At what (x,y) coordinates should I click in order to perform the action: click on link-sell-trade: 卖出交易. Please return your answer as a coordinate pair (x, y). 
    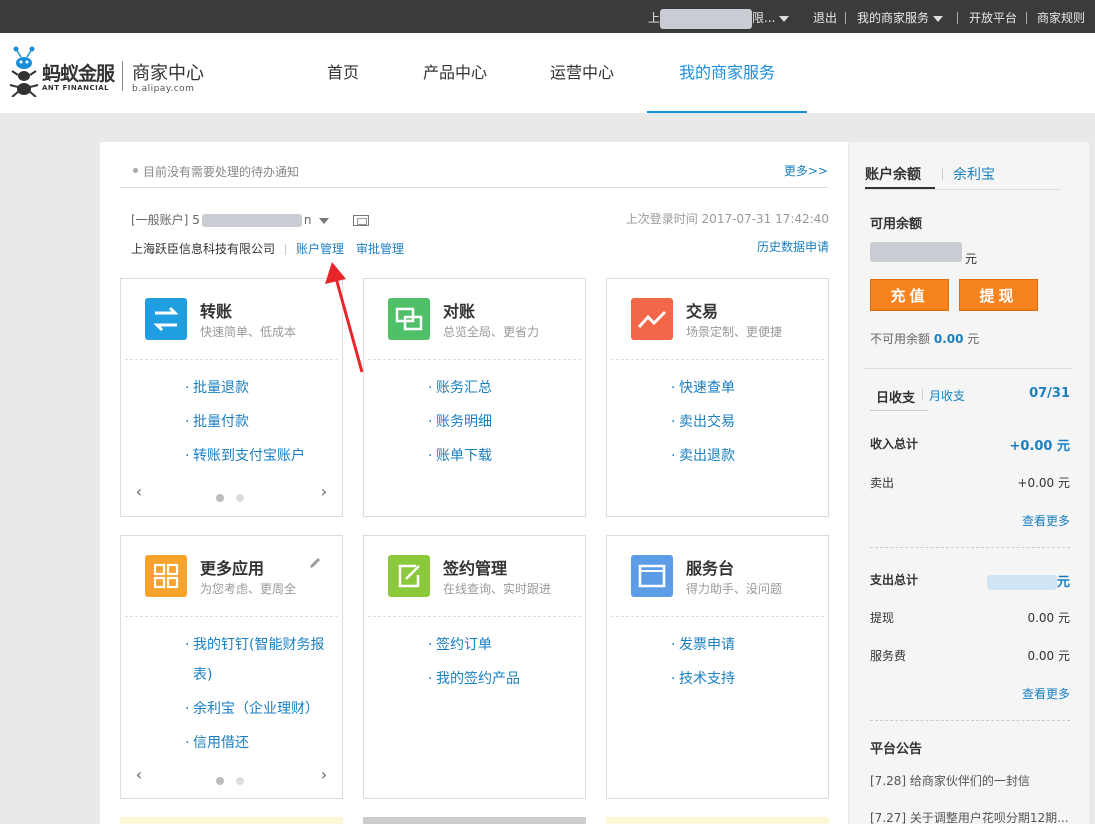
    Looking at the image, I should click on (749, 422).